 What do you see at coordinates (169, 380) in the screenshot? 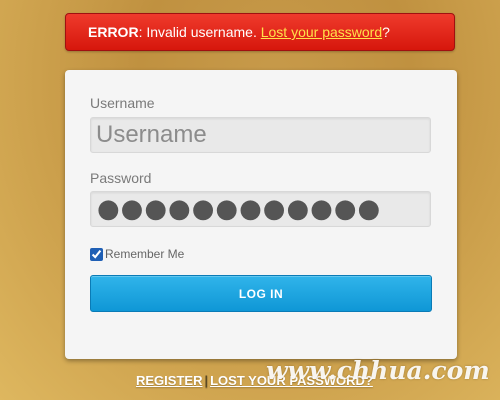
I see `register-link: REGISTER` at bounding box center [169, 380].